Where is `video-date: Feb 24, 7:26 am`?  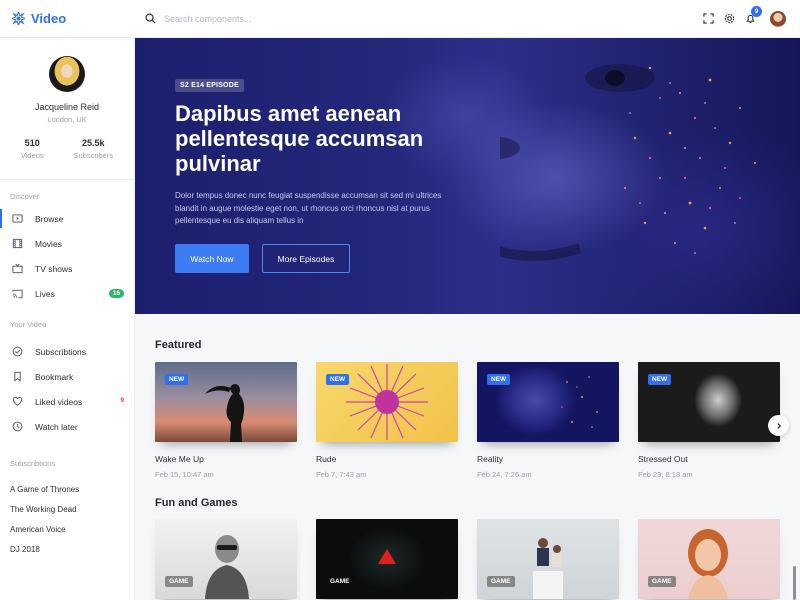 video-date: Feb 24, 7:26 am is located at coordinates (504, 474).